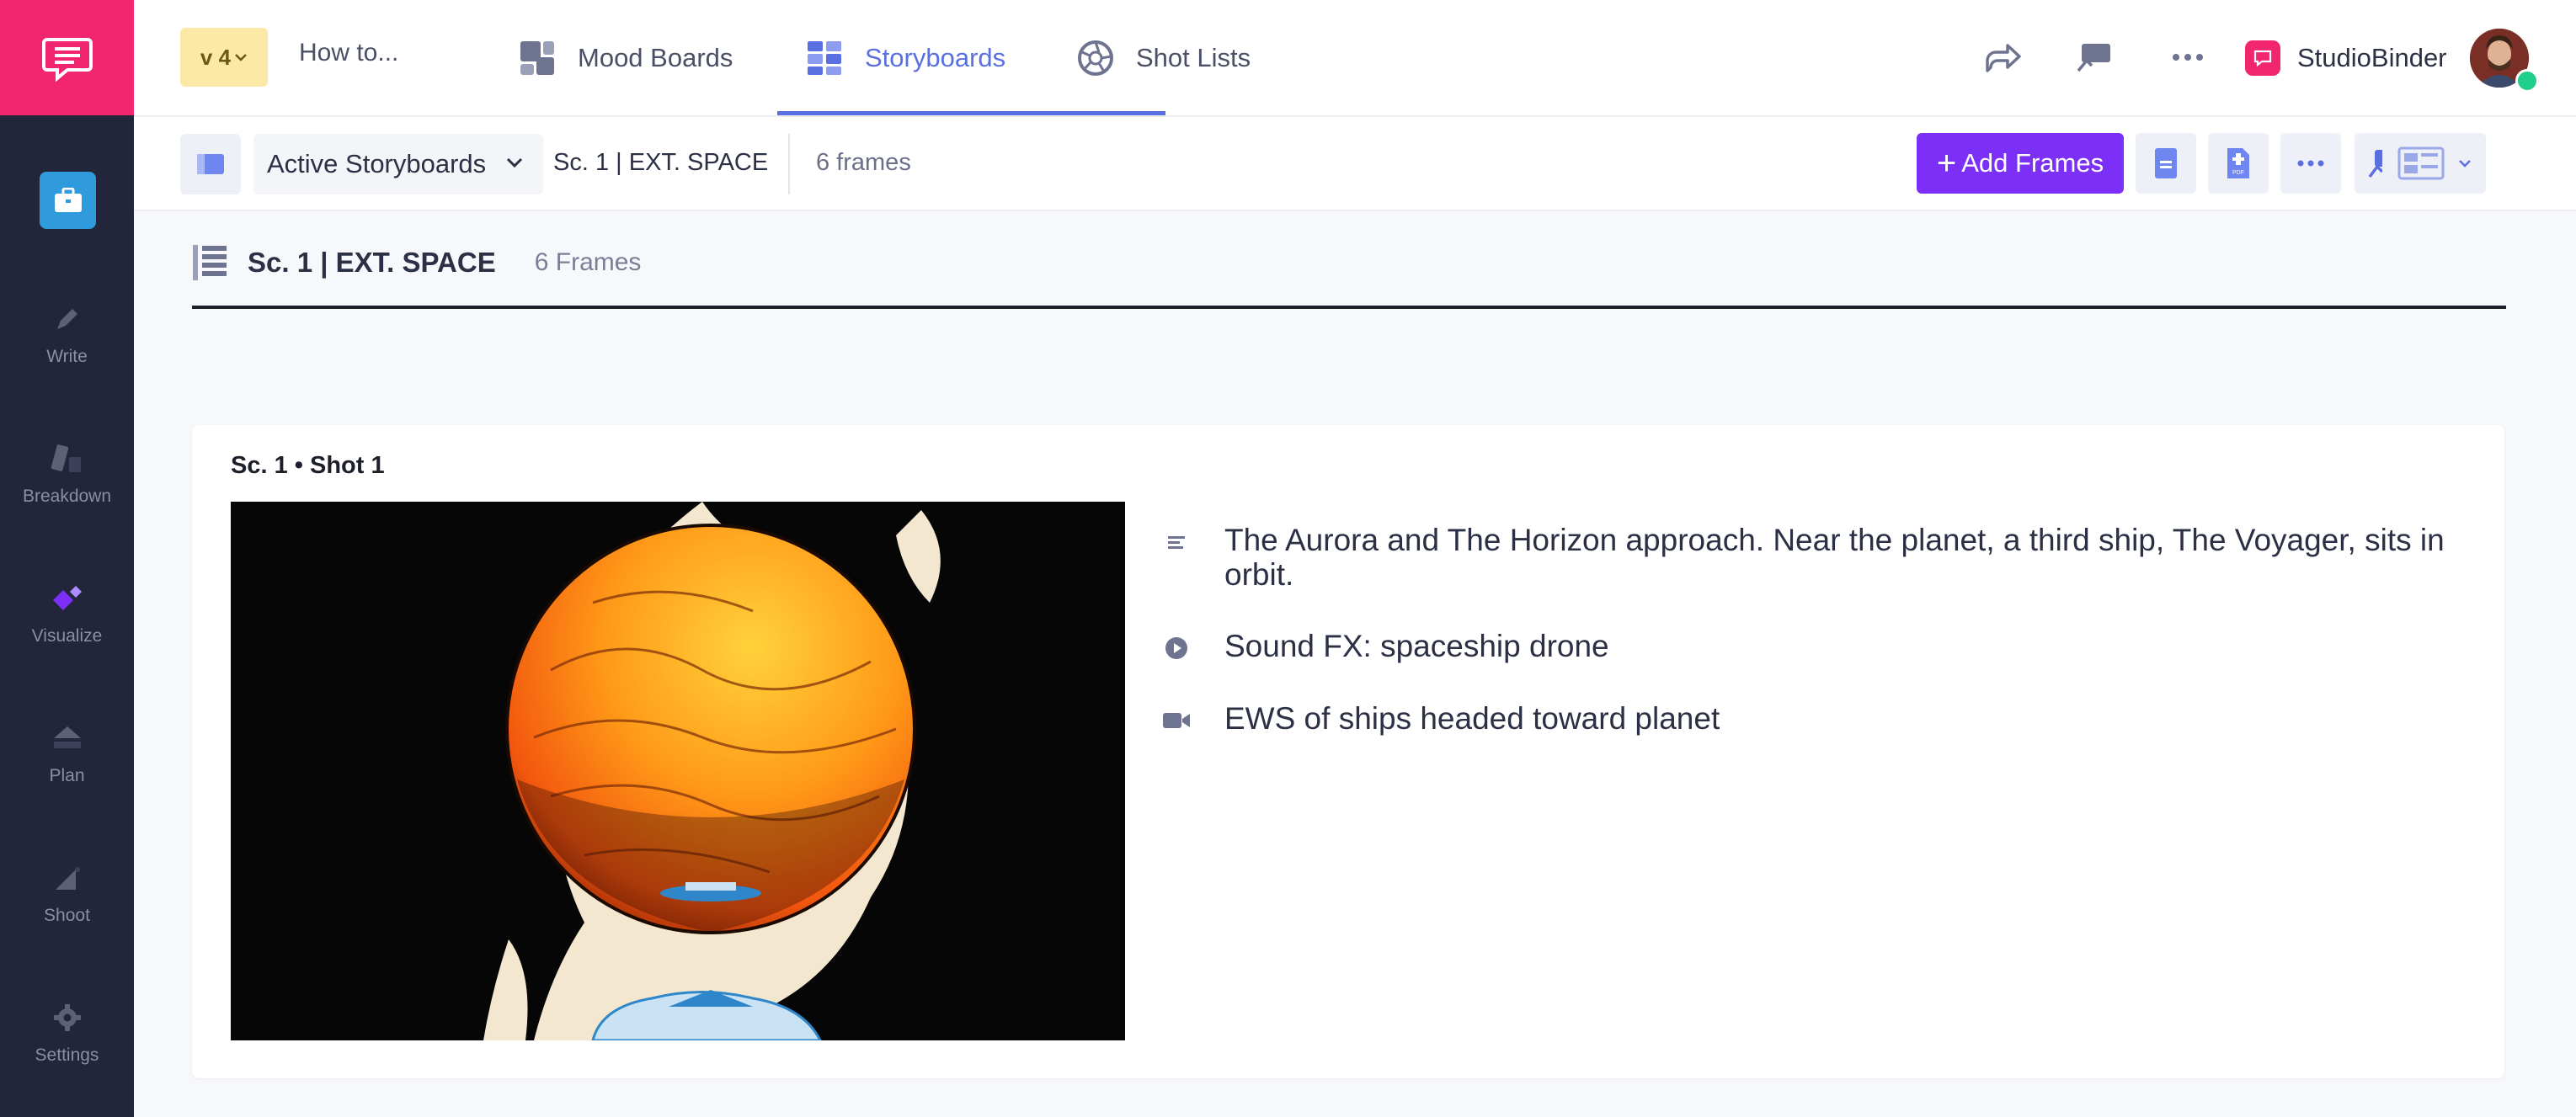 This screenshot has height=1117, width=2576. What do you see at coordinates (67, 775) in the screenshot?
I see `sidebar-item-label: Plan` at bounding box center [67, 775].